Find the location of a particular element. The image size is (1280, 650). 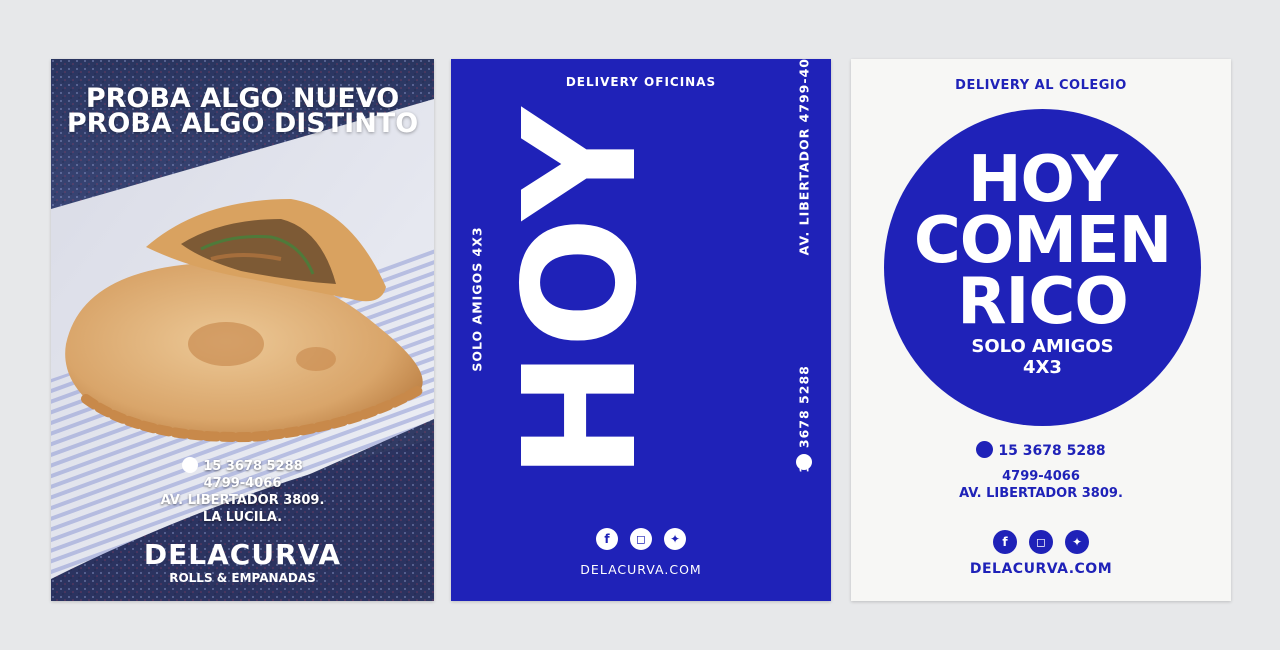

city: LA LUCILA. is located at coordinates (242, 517).